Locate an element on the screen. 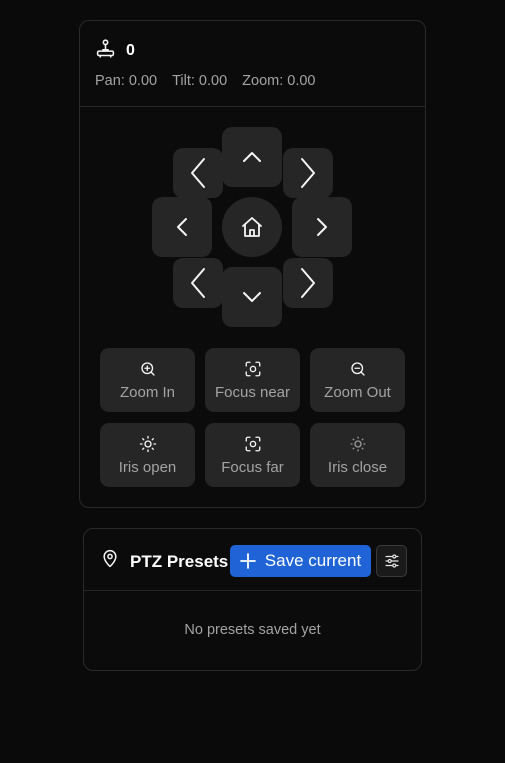 This screenshot has width=505, height=763. camera-header: 0 is located at coordinates (115, 51).